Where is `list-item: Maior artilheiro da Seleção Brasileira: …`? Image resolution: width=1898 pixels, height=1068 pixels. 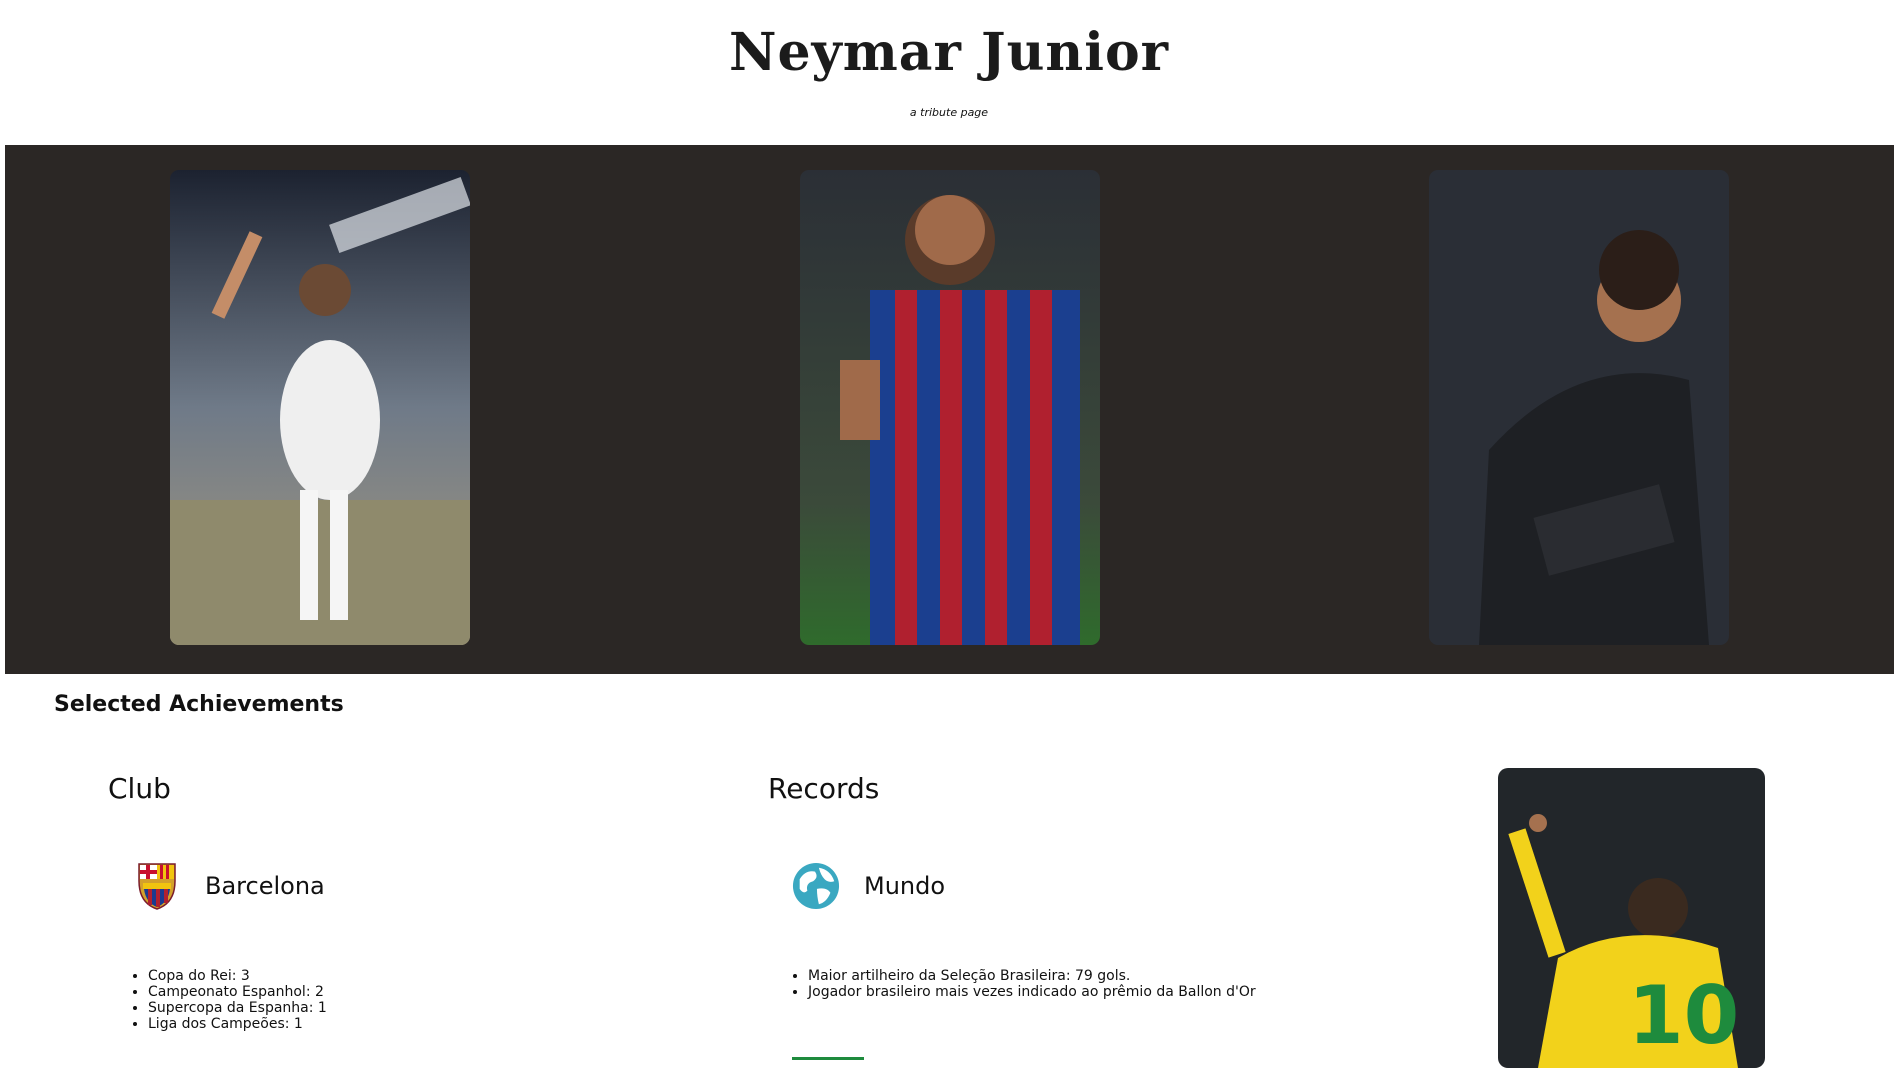
list-item: Maior artilheiro da Seleção Brasileira: … is located at coordinates (1032, 976).